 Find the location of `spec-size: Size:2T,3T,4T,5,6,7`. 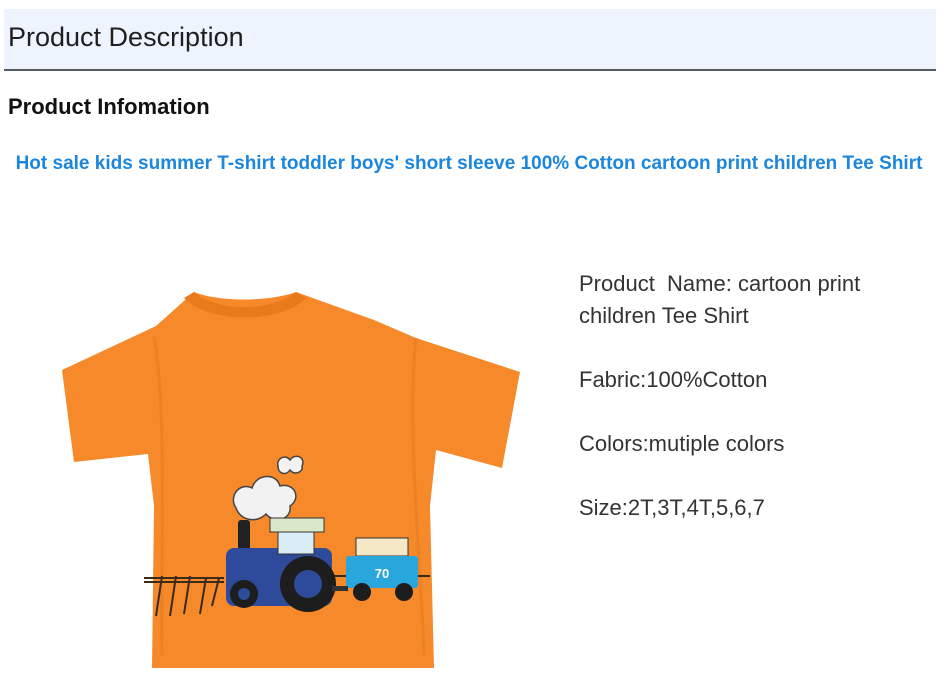

spec-size: Size:2T,3T,4T,5,6,7 is located at coordinates (672, 507).